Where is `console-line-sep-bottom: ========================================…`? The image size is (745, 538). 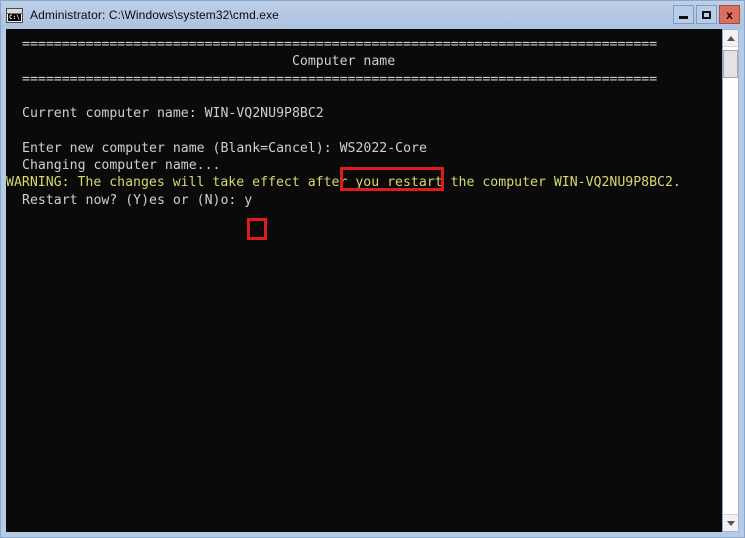
console-line-sep-bottom: ========================================… is located at coordinates (340, 79).